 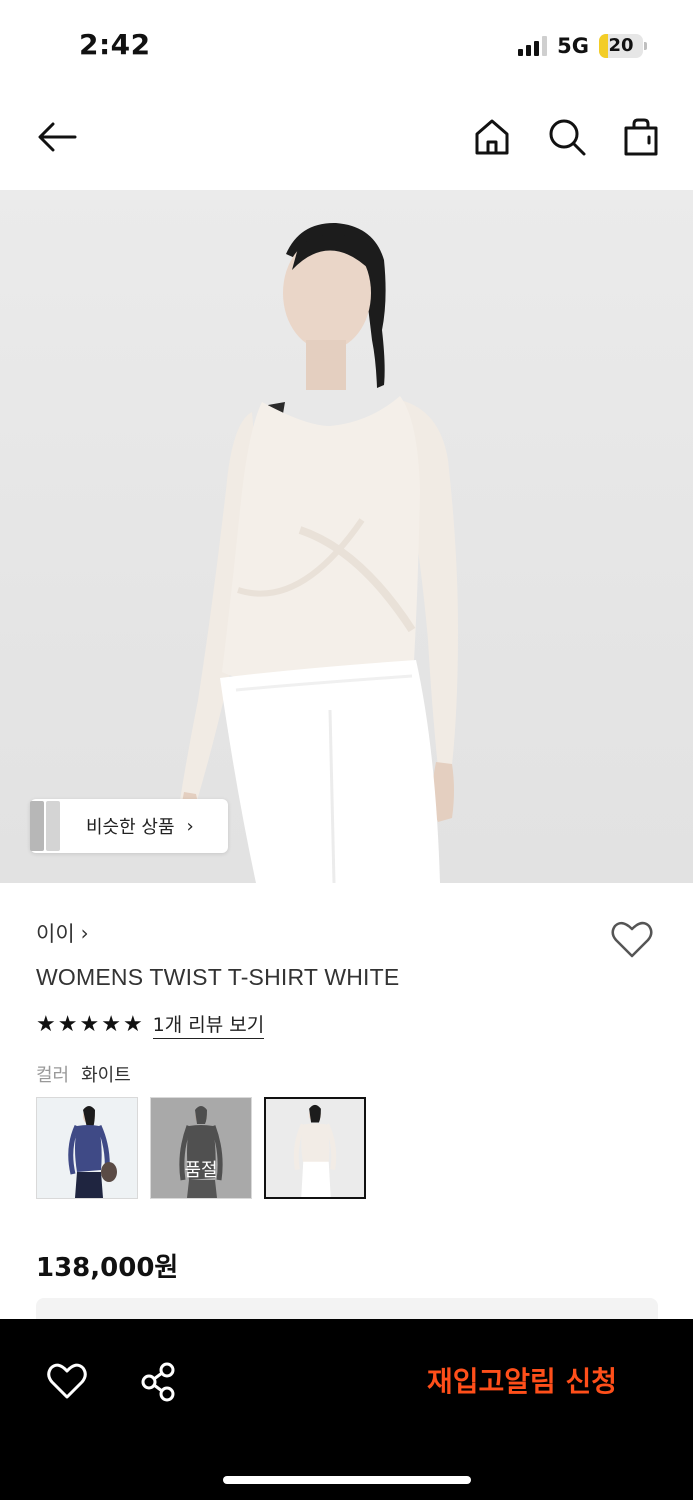 I want to click on wishlist-bottom-button, so click(x=67, y=1382).